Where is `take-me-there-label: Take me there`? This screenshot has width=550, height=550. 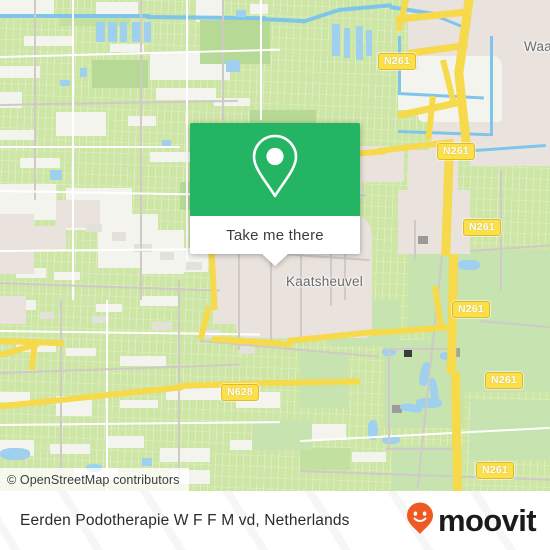 take-me-there-label: Take me there is located at coordinates (275, 235).